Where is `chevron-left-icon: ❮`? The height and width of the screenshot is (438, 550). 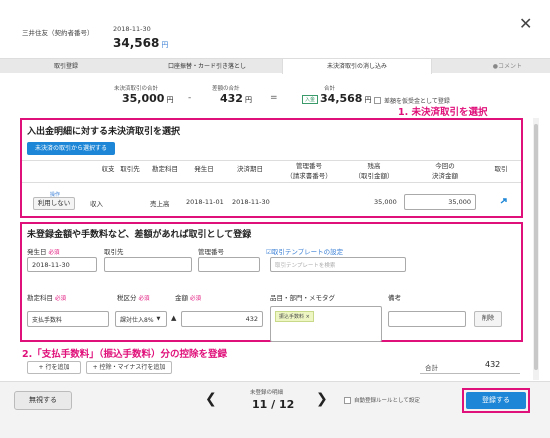
chevron-left-icon: ❮ is located at coordinates (211, 399).